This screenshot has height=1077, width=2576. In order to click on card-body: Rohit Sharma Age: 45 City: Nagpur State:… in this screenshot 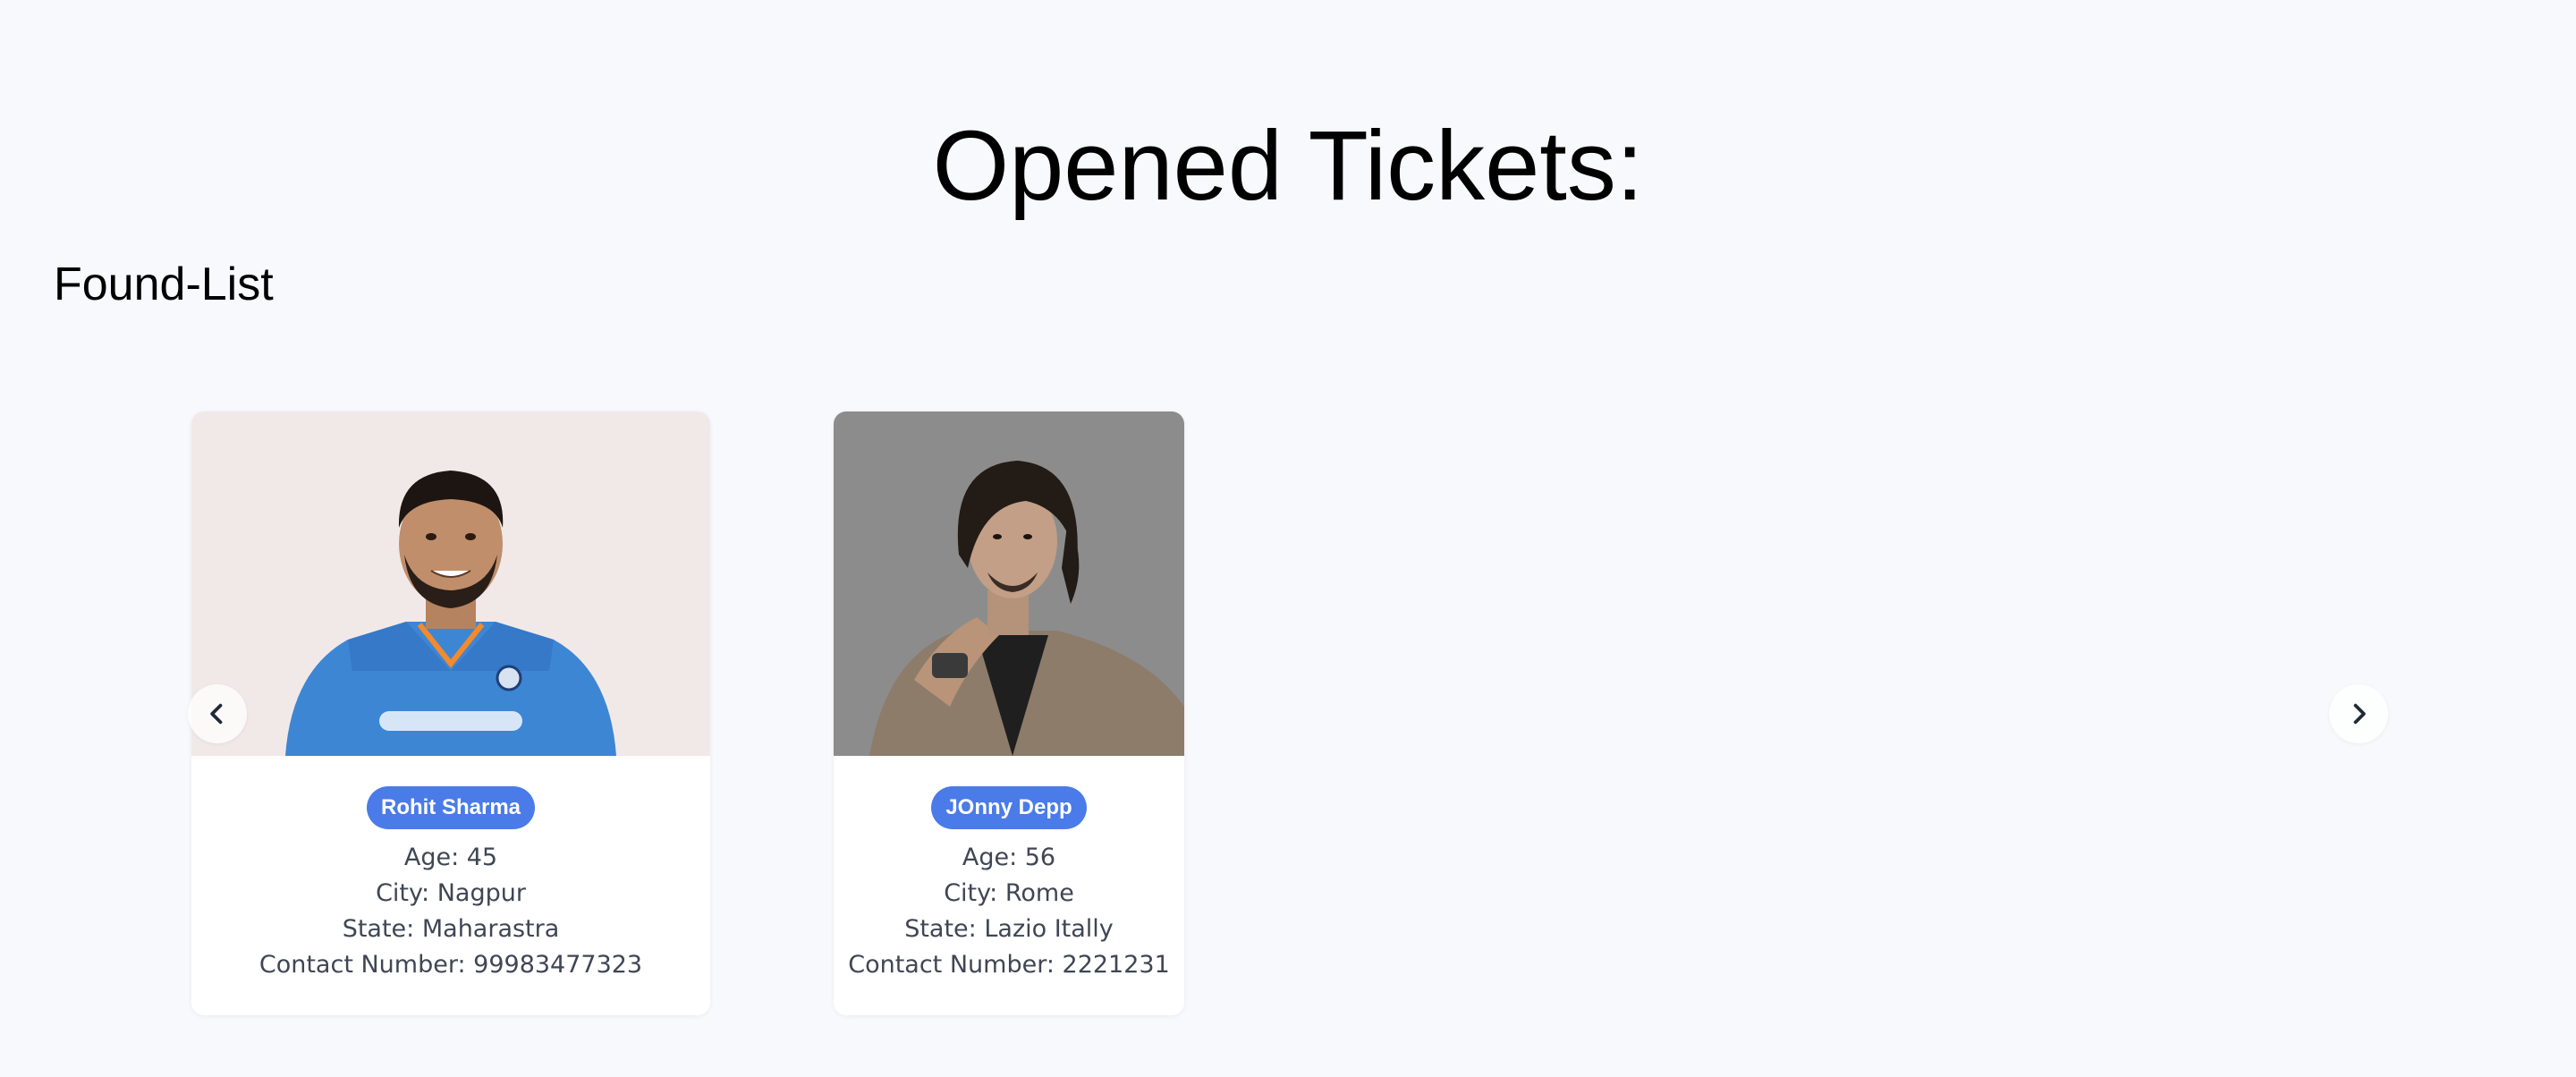, I will do `click(450, 869)`.